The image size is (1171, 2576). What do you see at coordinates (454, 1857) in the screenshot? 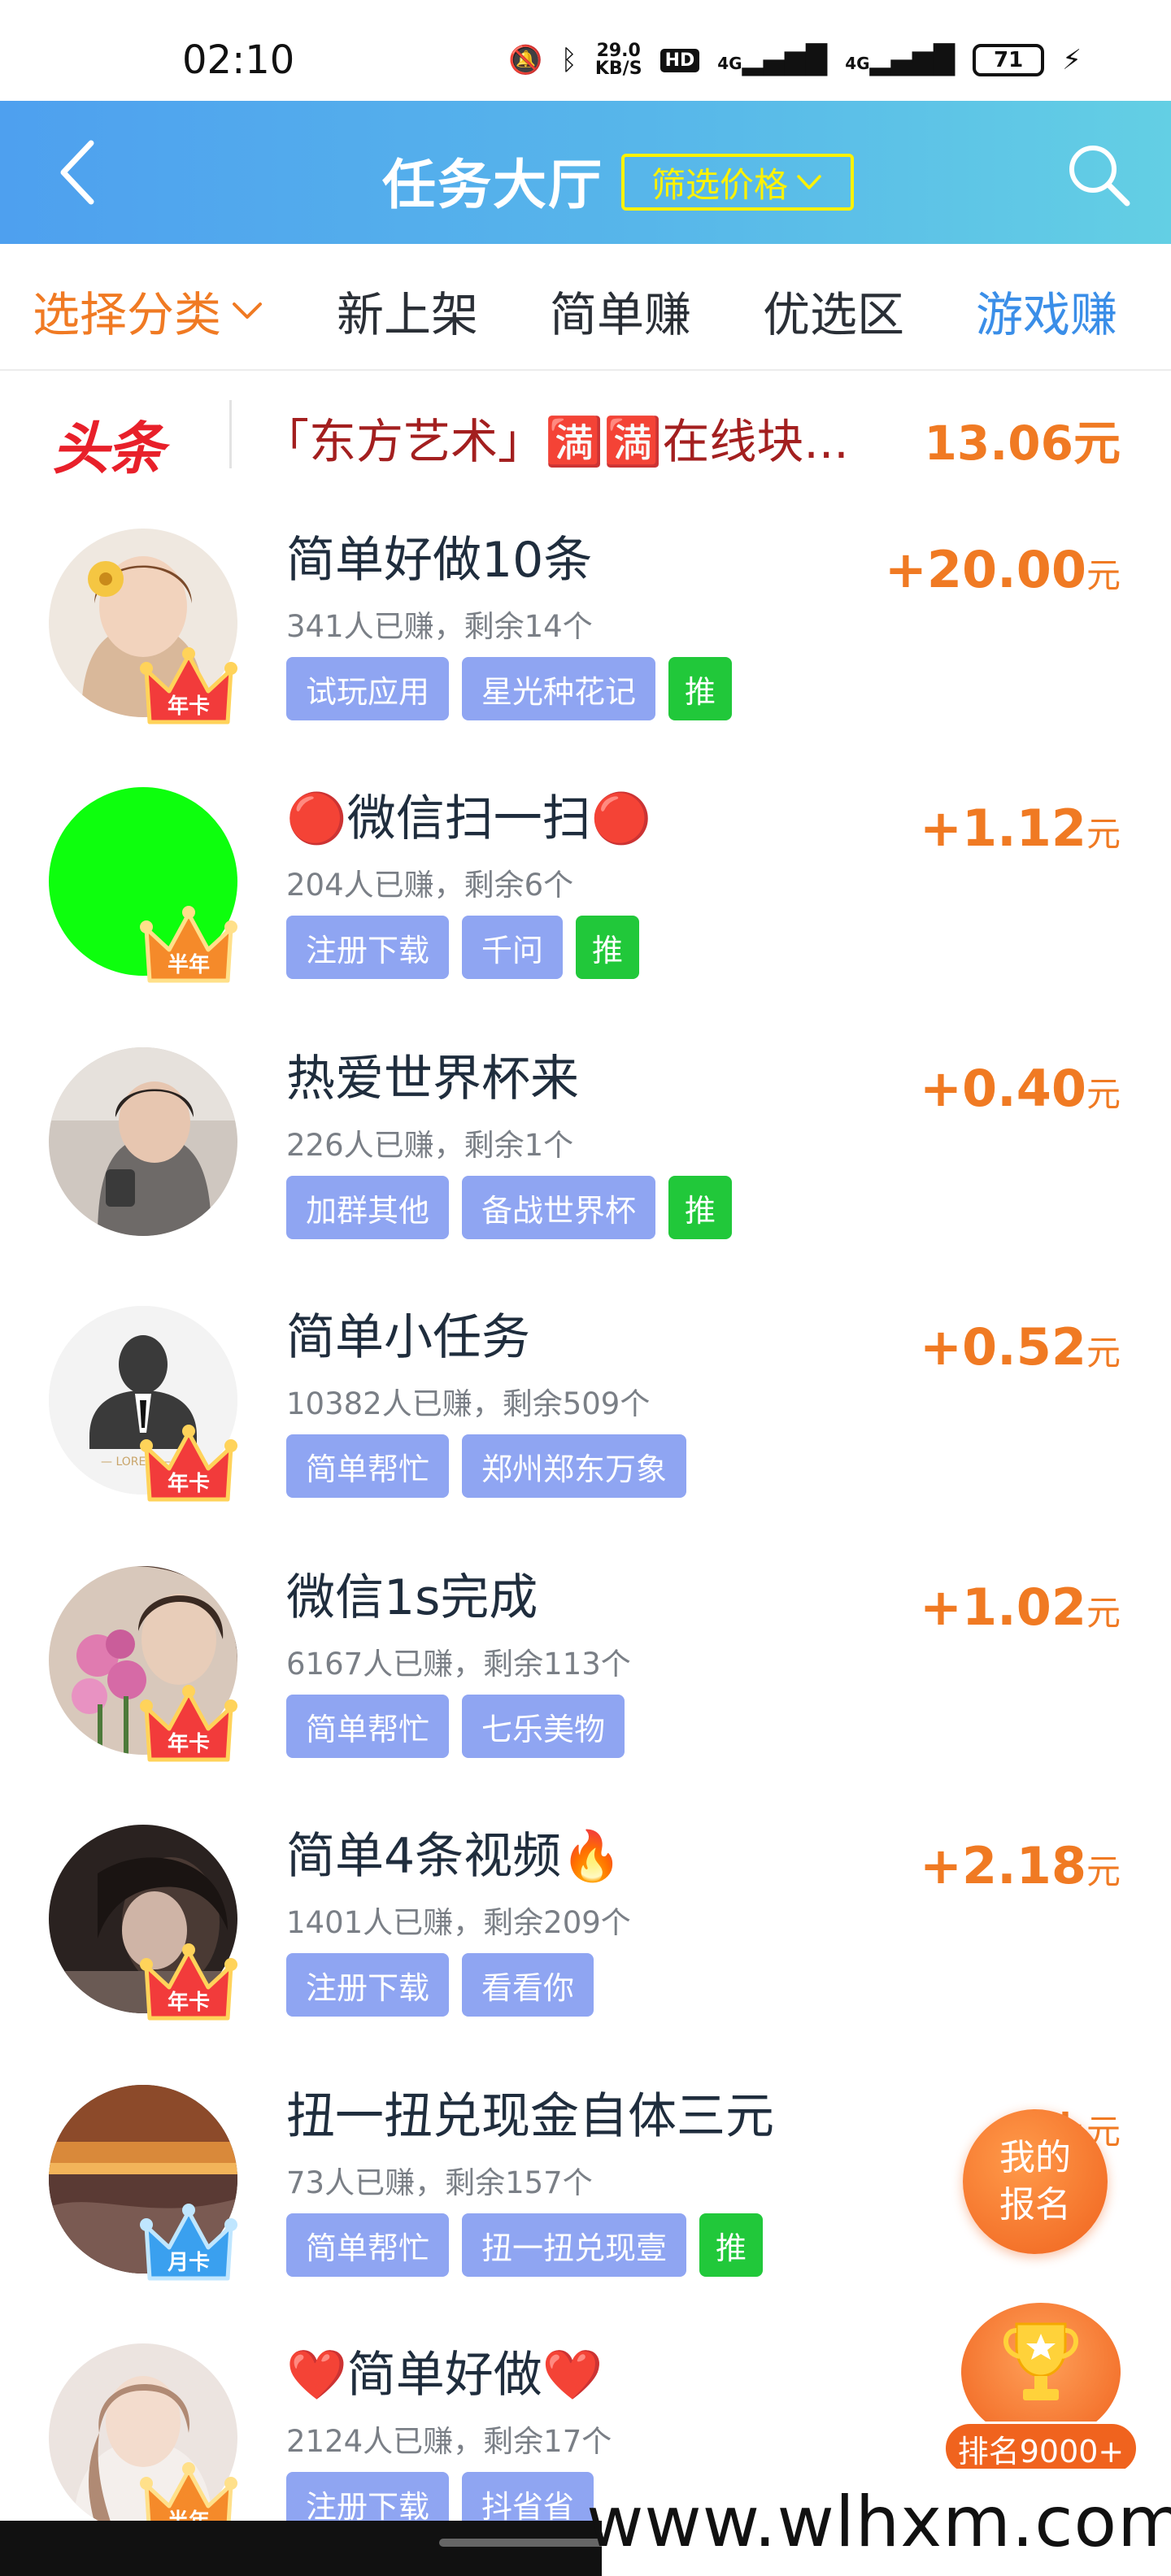
I see `task-title: 简单4条视频🔥` at bounding box center [454, 1857].